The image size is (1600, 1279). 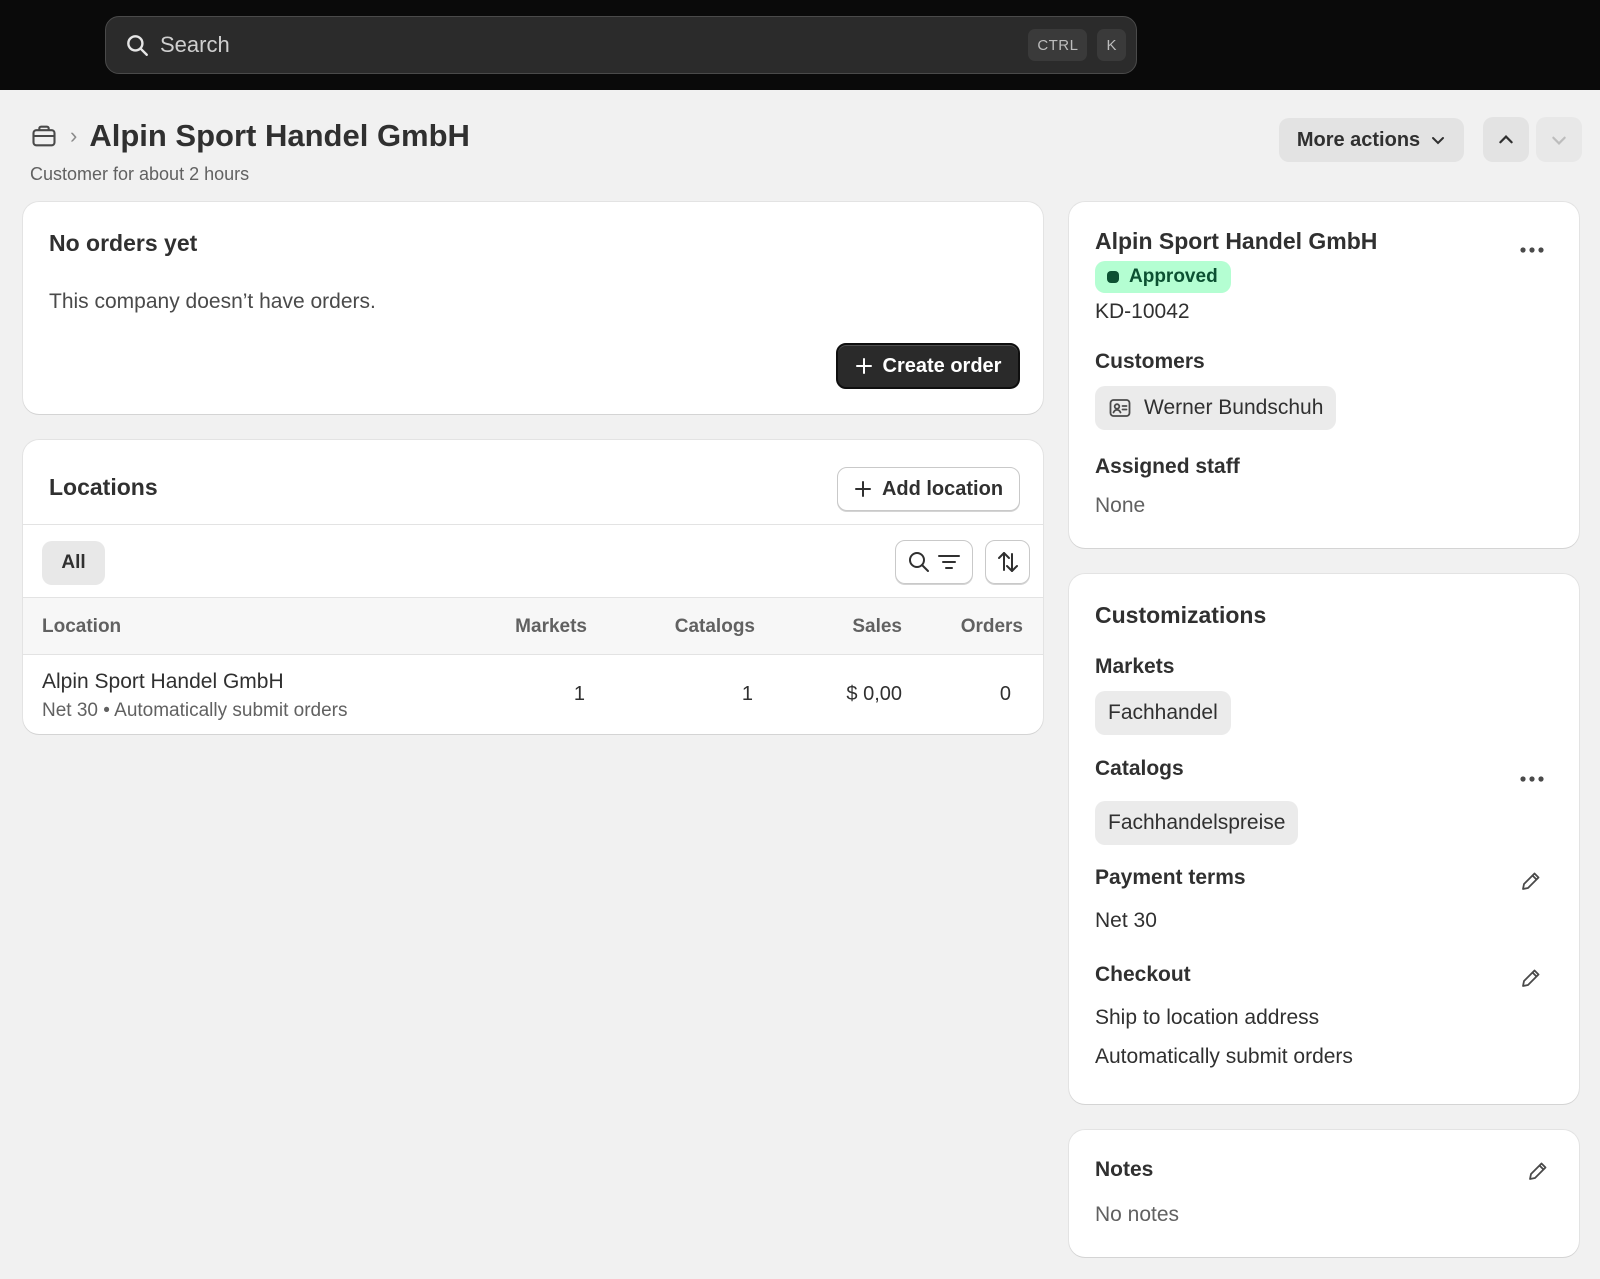 I want to click on shortcut-ctrl-key: CTRL, so click(x=1058, y=45).